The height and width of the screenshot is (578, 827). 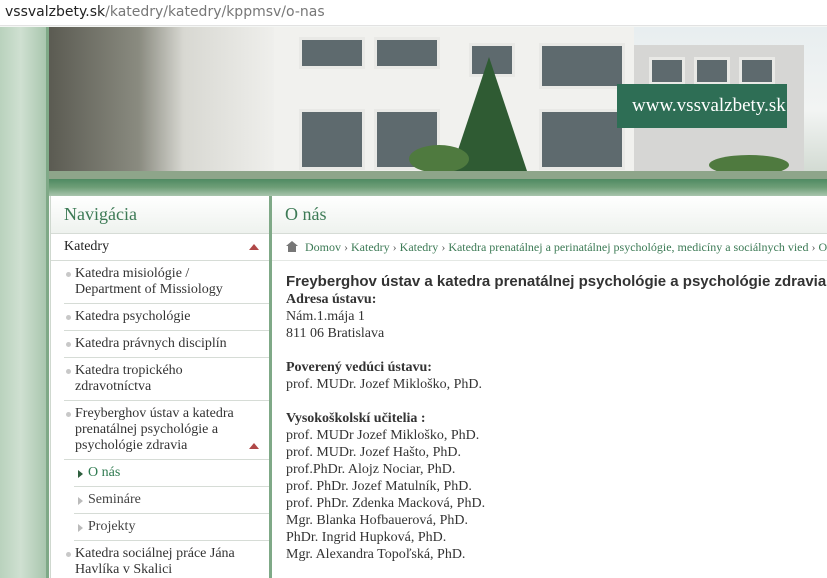 What do you see at coordinates (371, 469) in the screenshot?
I see `teacher-name: prof.PhDr. Alojz Nociar, PhD.` at bounding box center [371, 469].